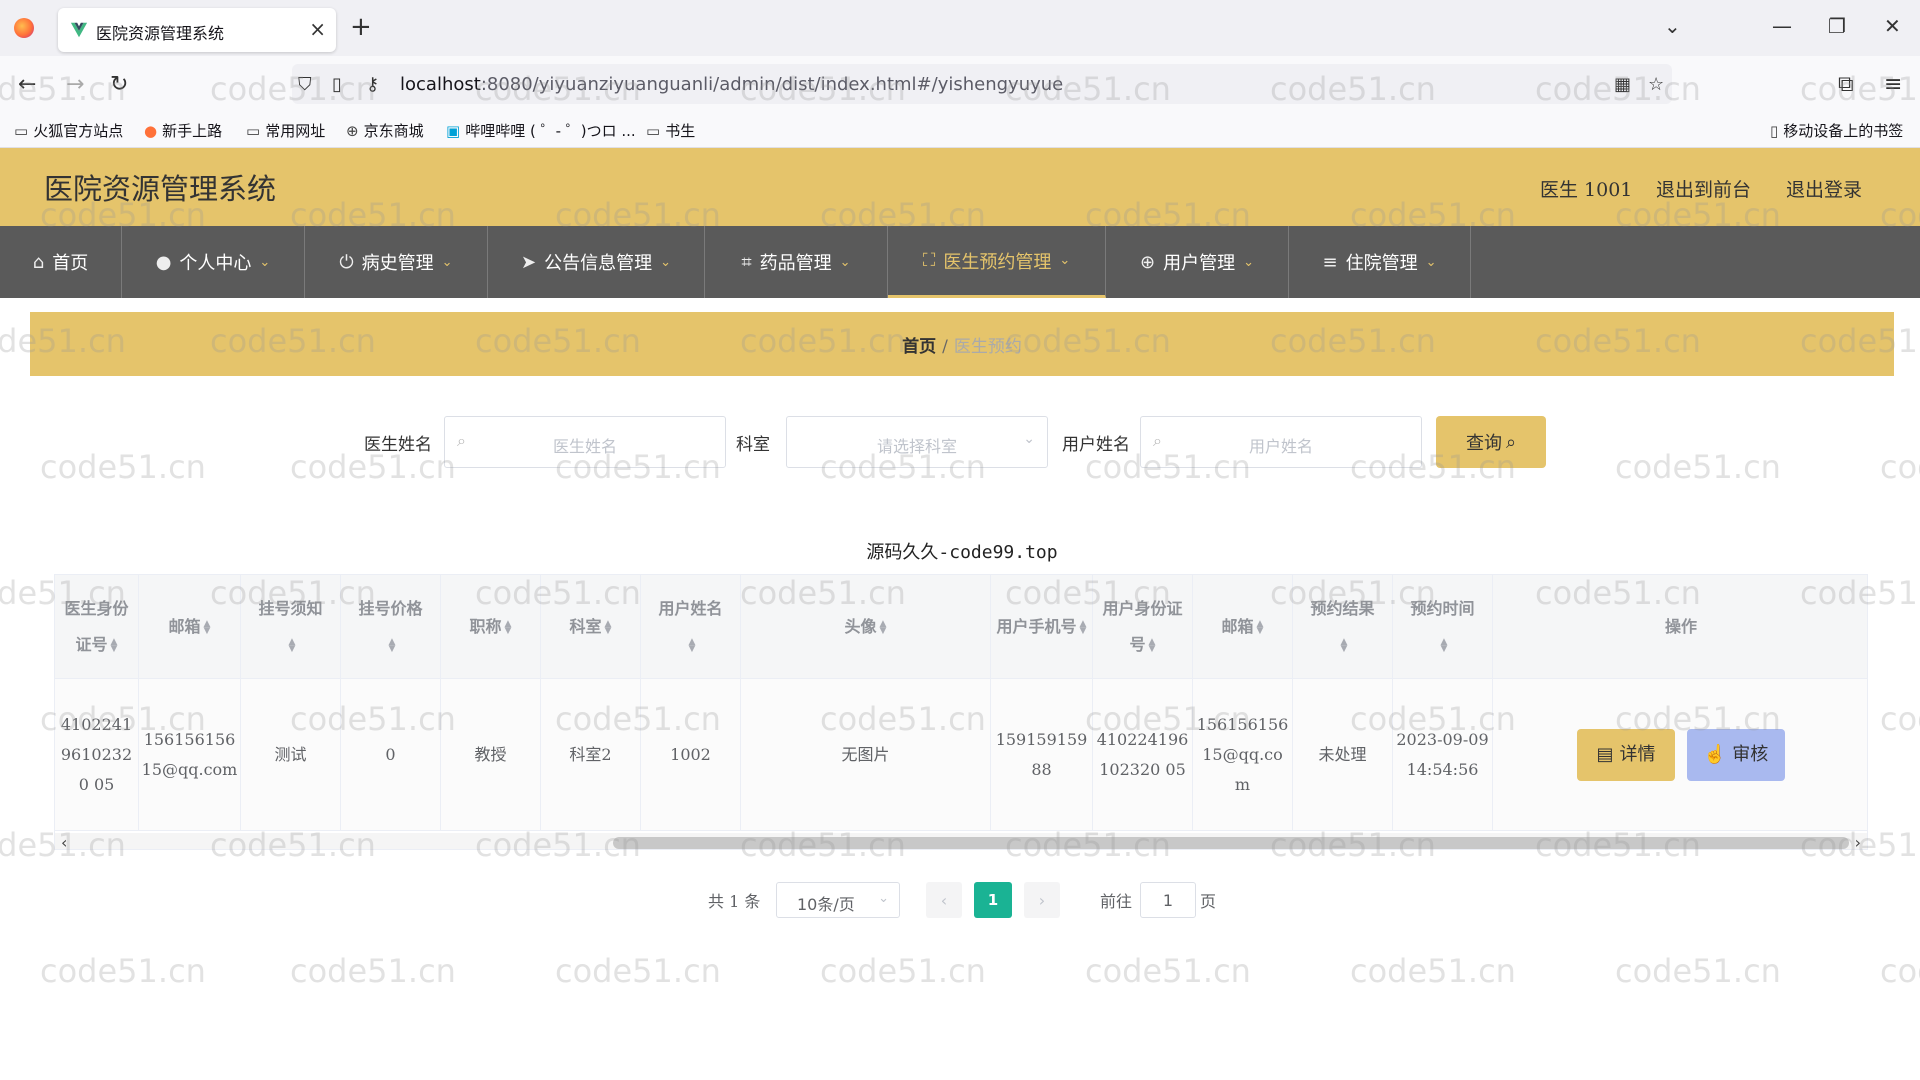  I want to click on horizontal-scrollbar: ‹ ›, so click(961, 841).